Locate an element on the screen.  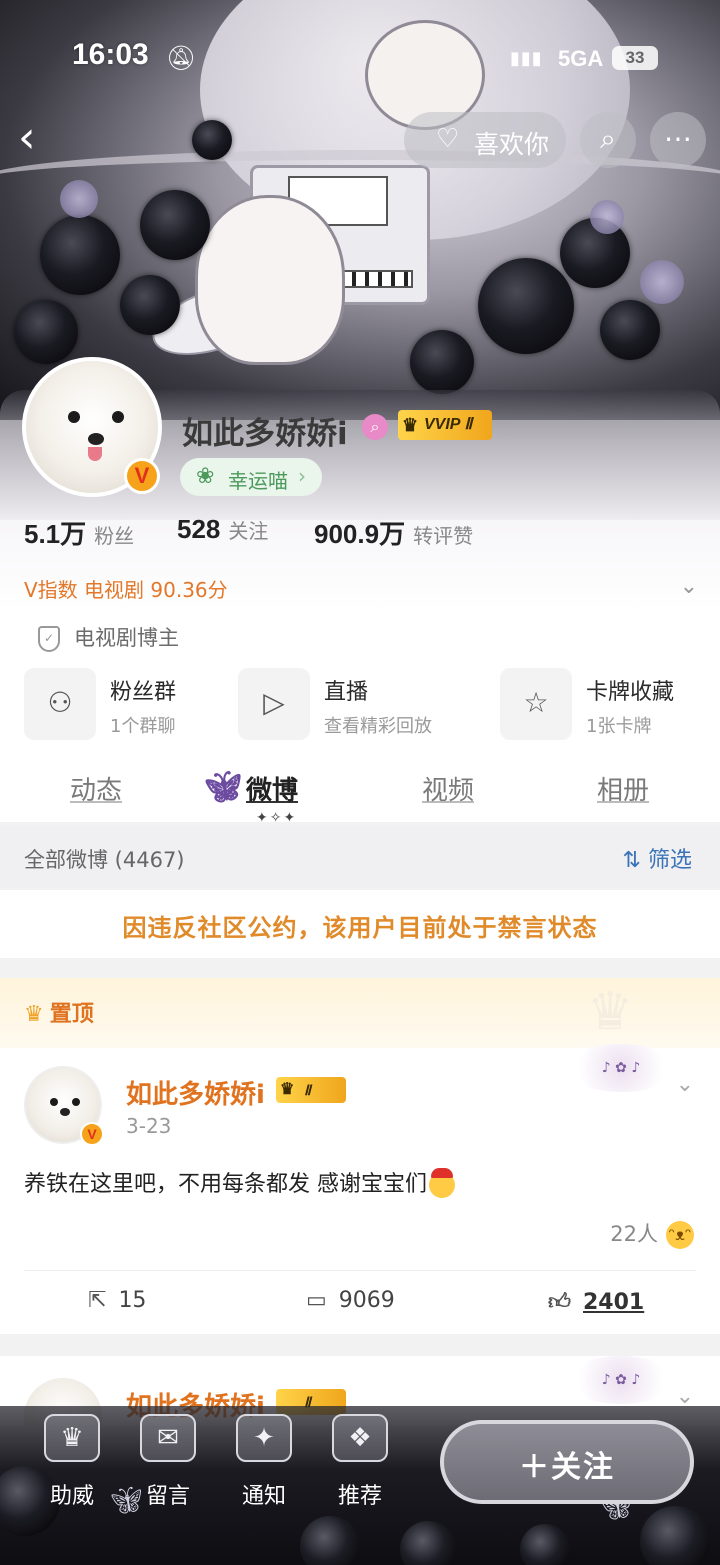
feature-subtitle: 查看精彩回放 is located at coordinates (378, 726).